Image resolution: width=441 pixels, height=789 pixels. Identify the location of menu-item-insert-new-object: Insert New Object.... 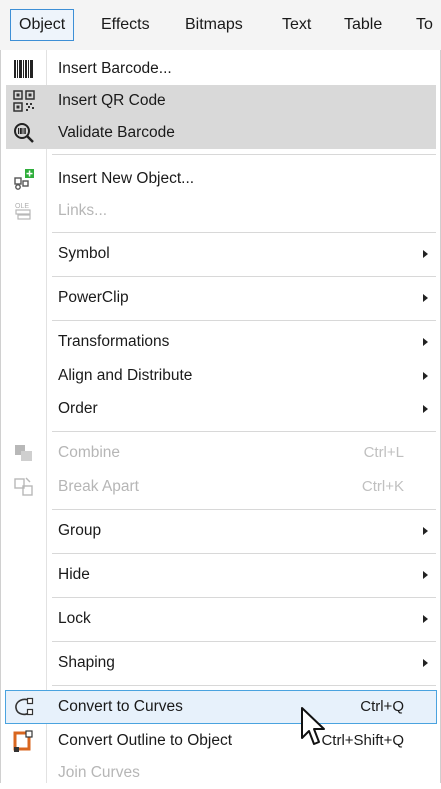
(221, 179).